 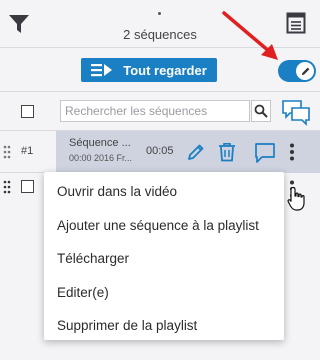 What do you see at coordinates (296, 113) in the screenshot?
I see `comments-icon` at bounding box center [296, 113].